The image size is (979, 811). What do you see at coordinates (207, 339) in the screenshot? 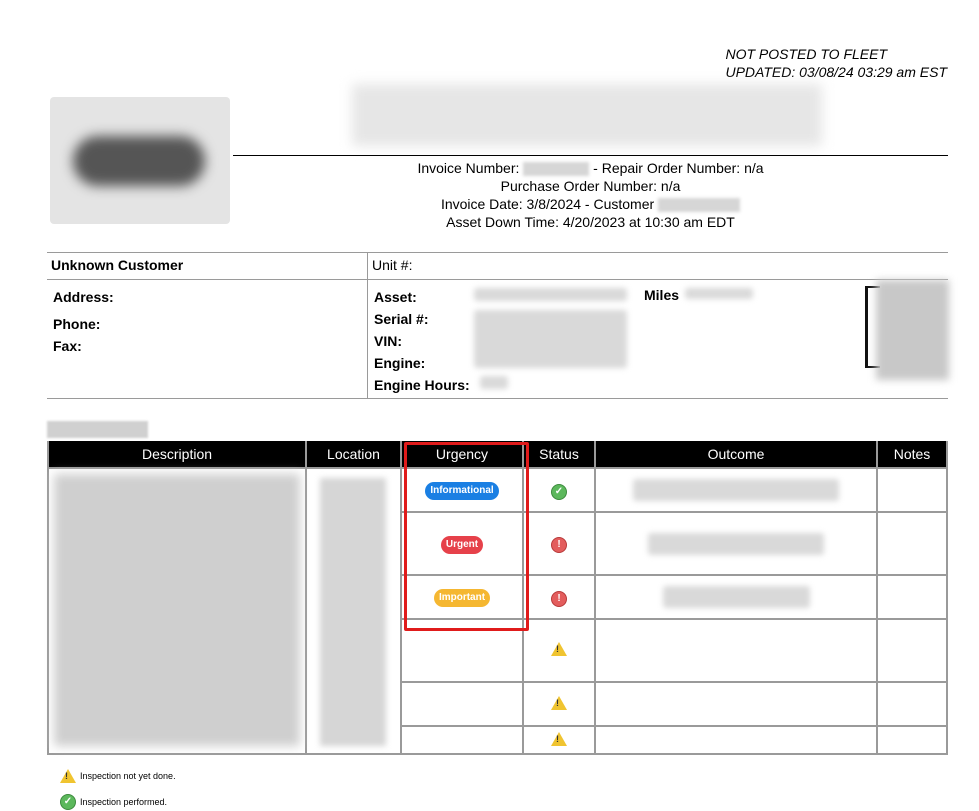
I see `contact-cell: Address: Phone: Fax:` at bounding box center [207, 339].